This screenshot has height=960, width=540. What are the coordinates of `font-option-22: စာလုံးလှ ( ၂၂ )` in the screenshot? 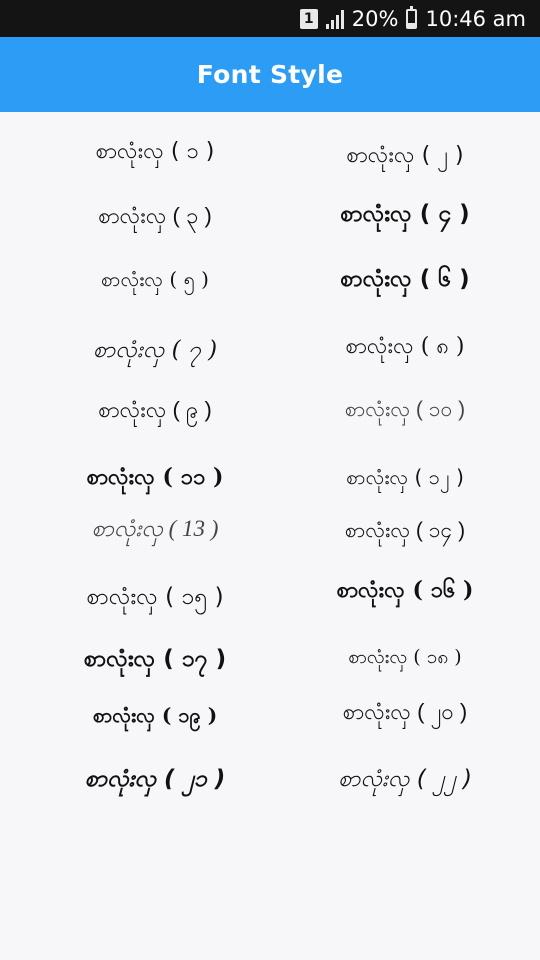 It's located at (405, 781).